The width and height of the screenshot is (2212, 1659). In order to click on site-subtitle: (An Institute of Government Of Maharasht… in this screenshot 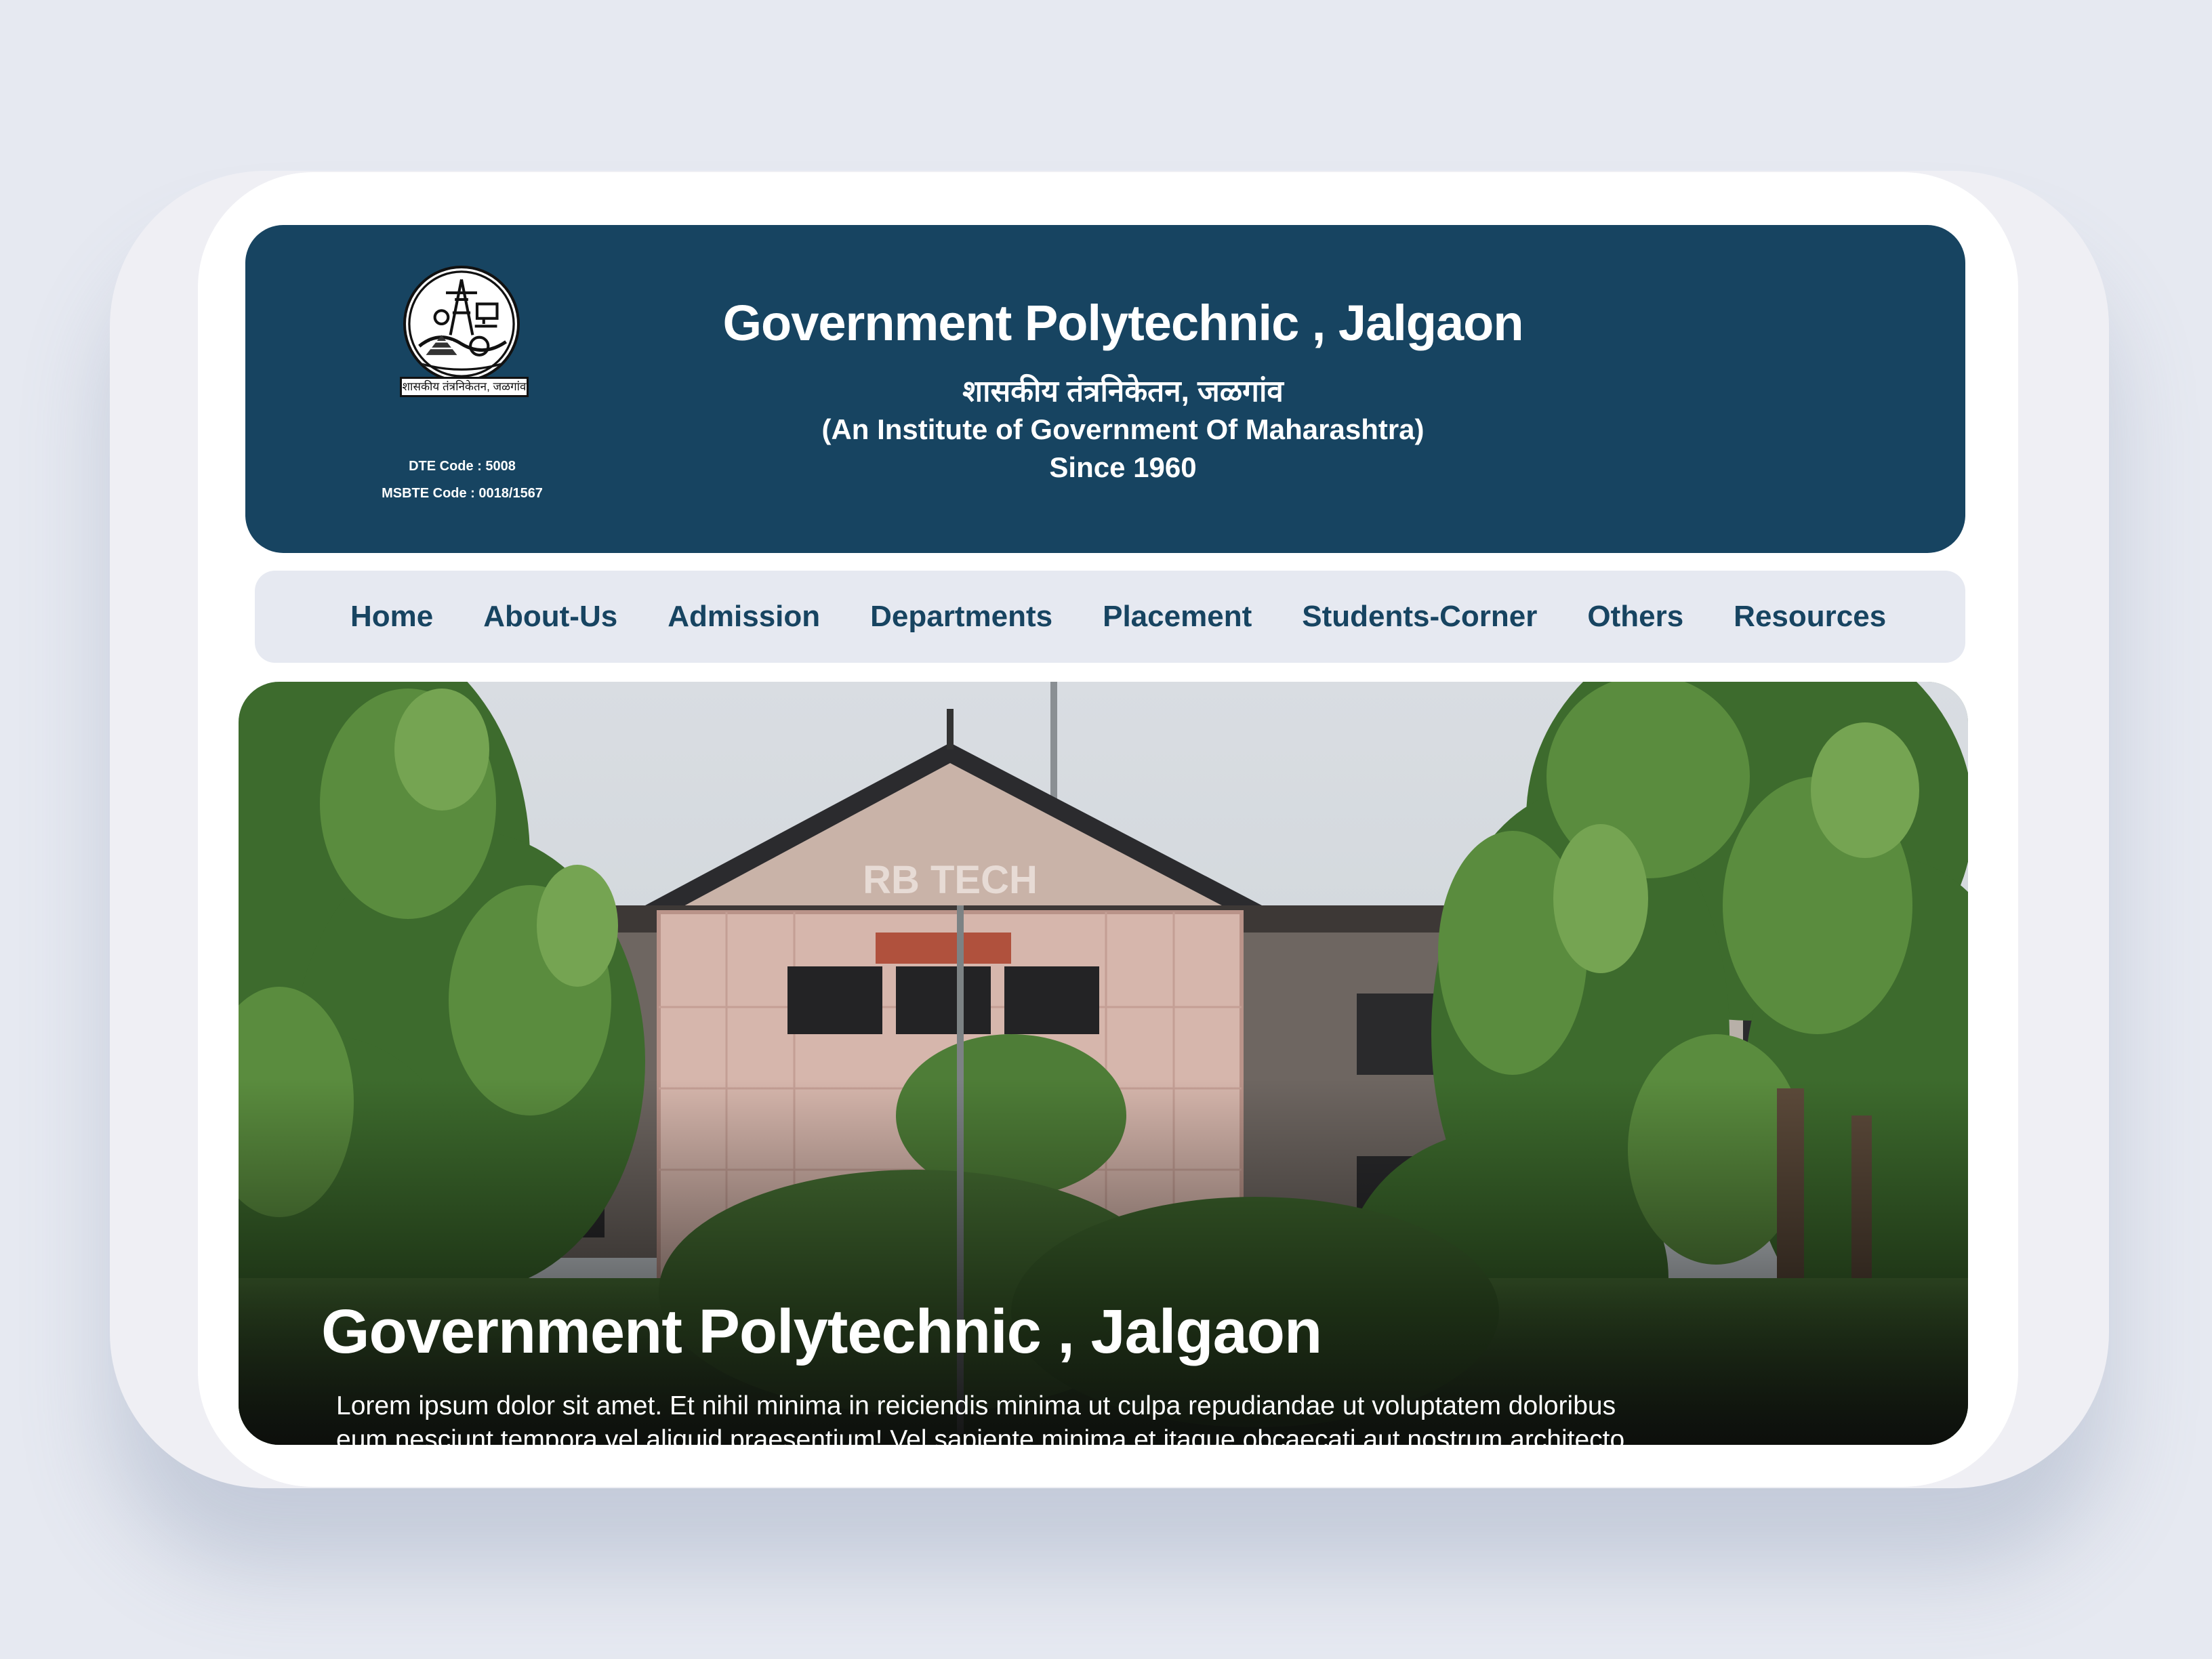, I will do `click(1123, 429)`.